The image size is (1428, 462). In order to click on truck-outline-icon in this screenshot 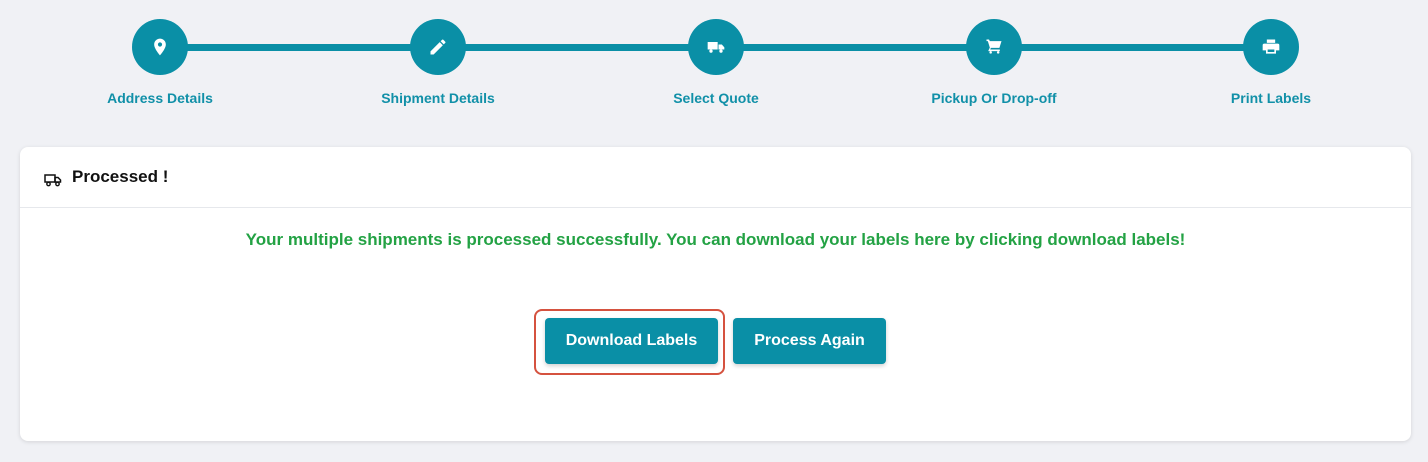, I will do `click(53, 180)`.